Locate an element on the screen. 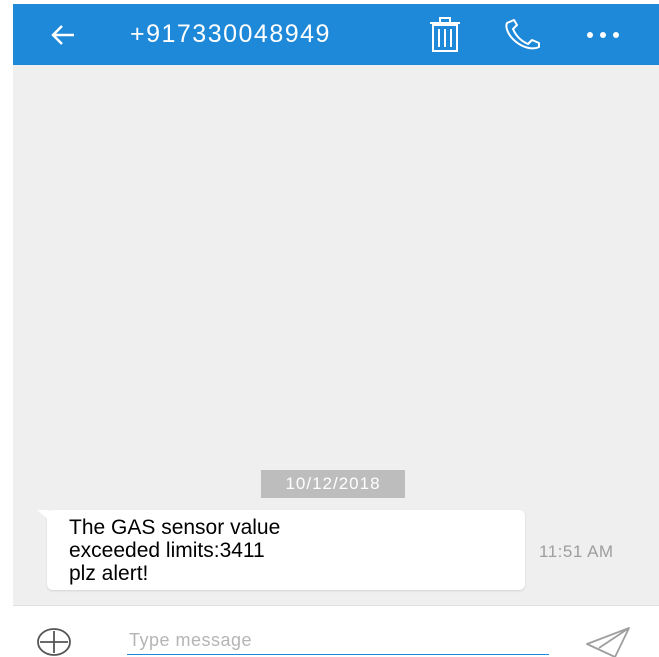  send-button is located at coordinates (608, 641).